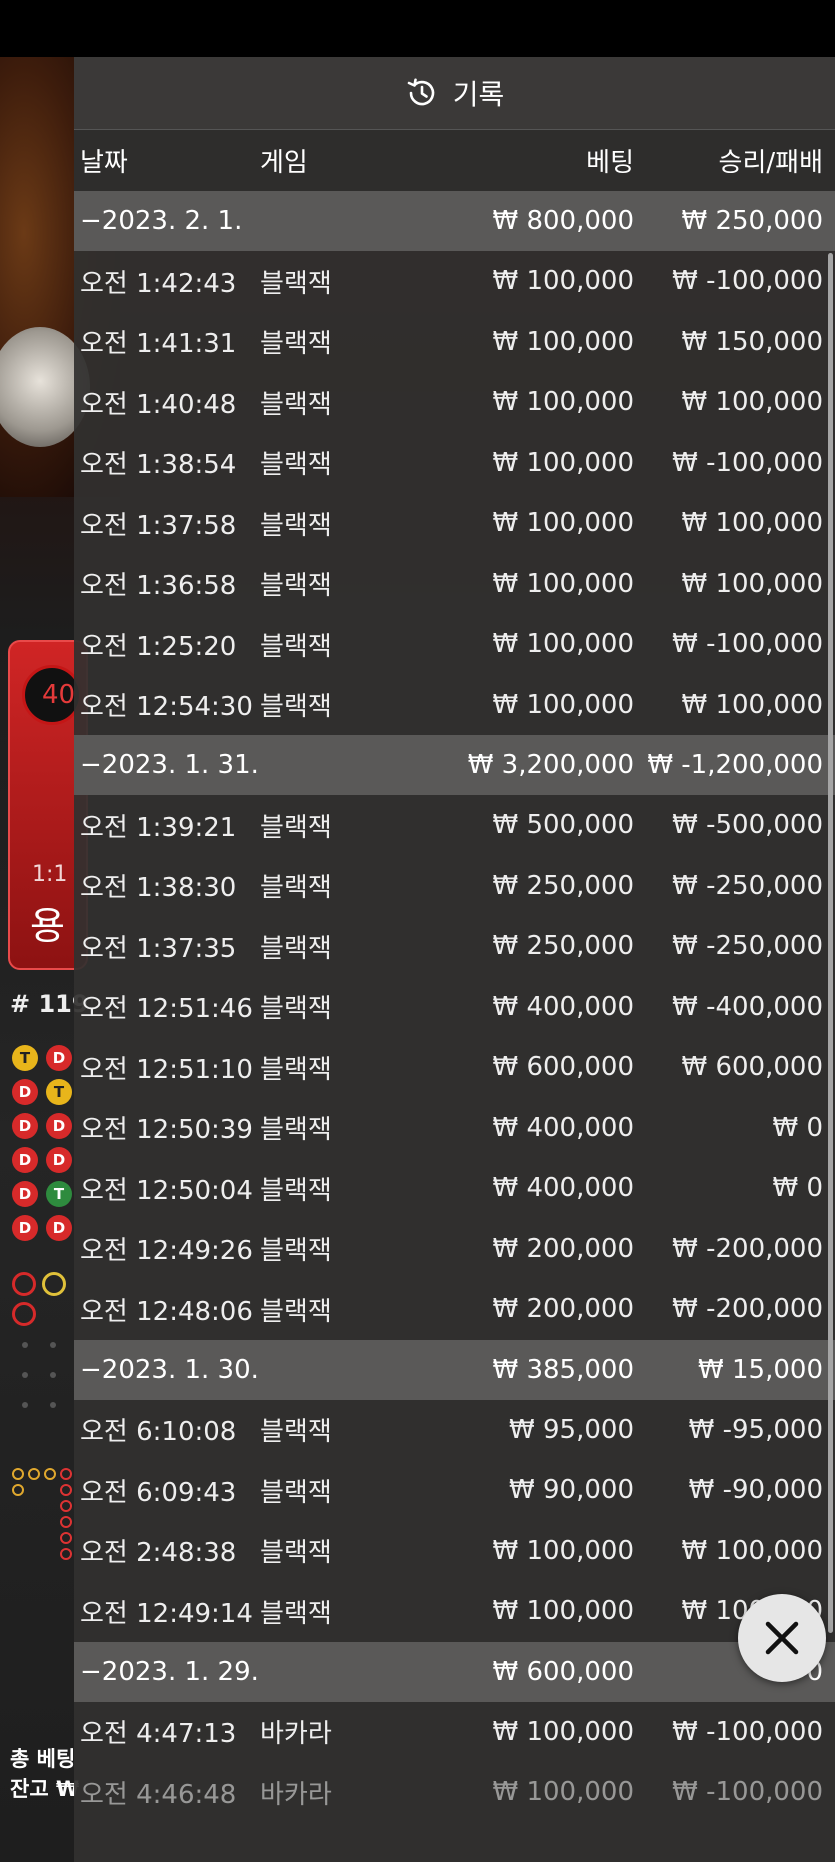 This screenshot has height=1862, width=835. I want to click on row-time: 오전 1:42:43, so click(158, 283).